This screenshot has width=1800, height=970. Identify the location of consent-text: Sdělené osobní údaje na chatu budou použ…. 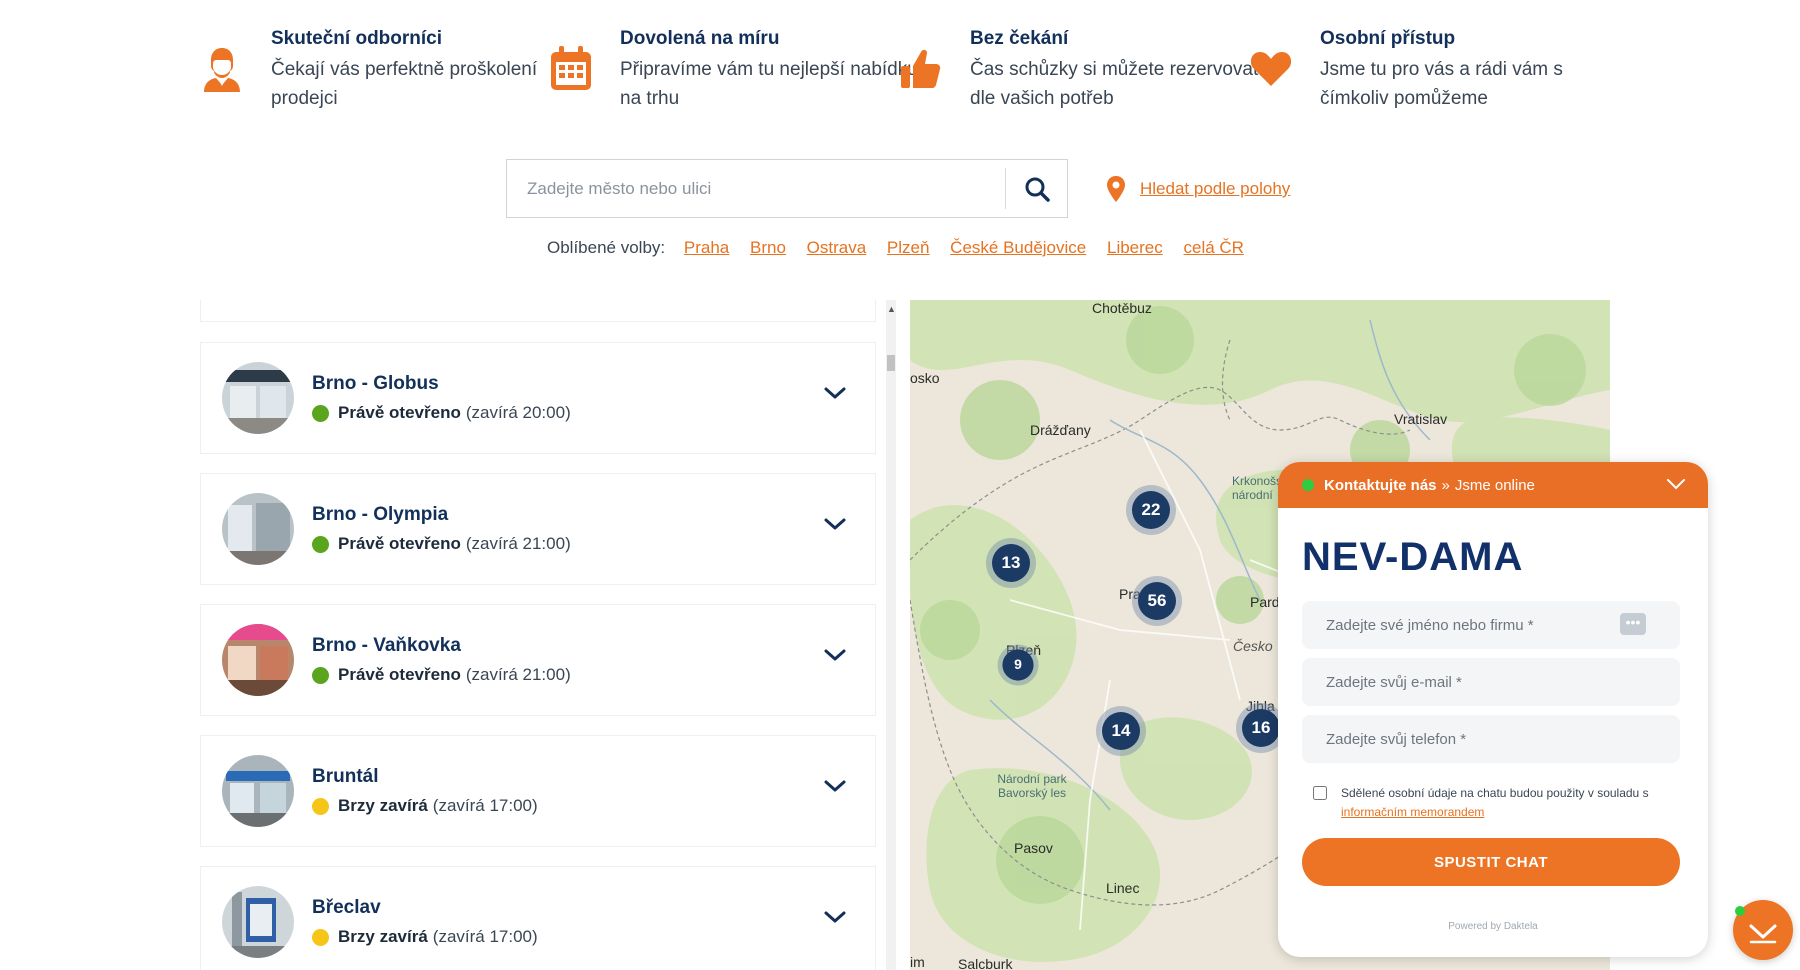
(1495, 793).